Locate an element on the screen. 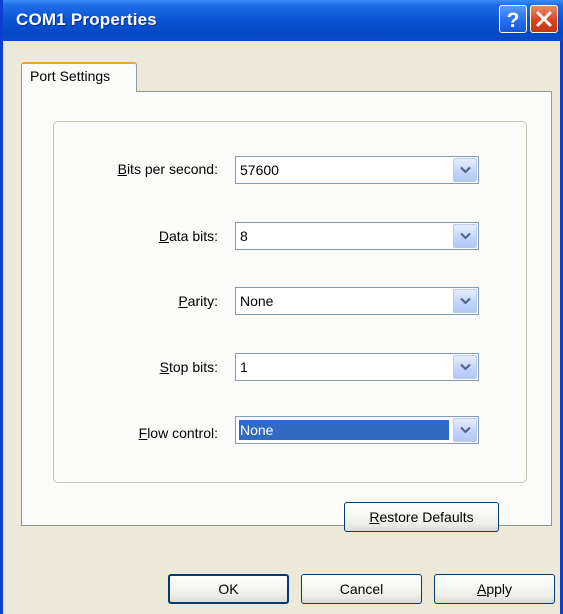 Image resolution: width=563 pixels, height=614 pixels. tab-label: Port Settings is located at coordinates (70, 76).